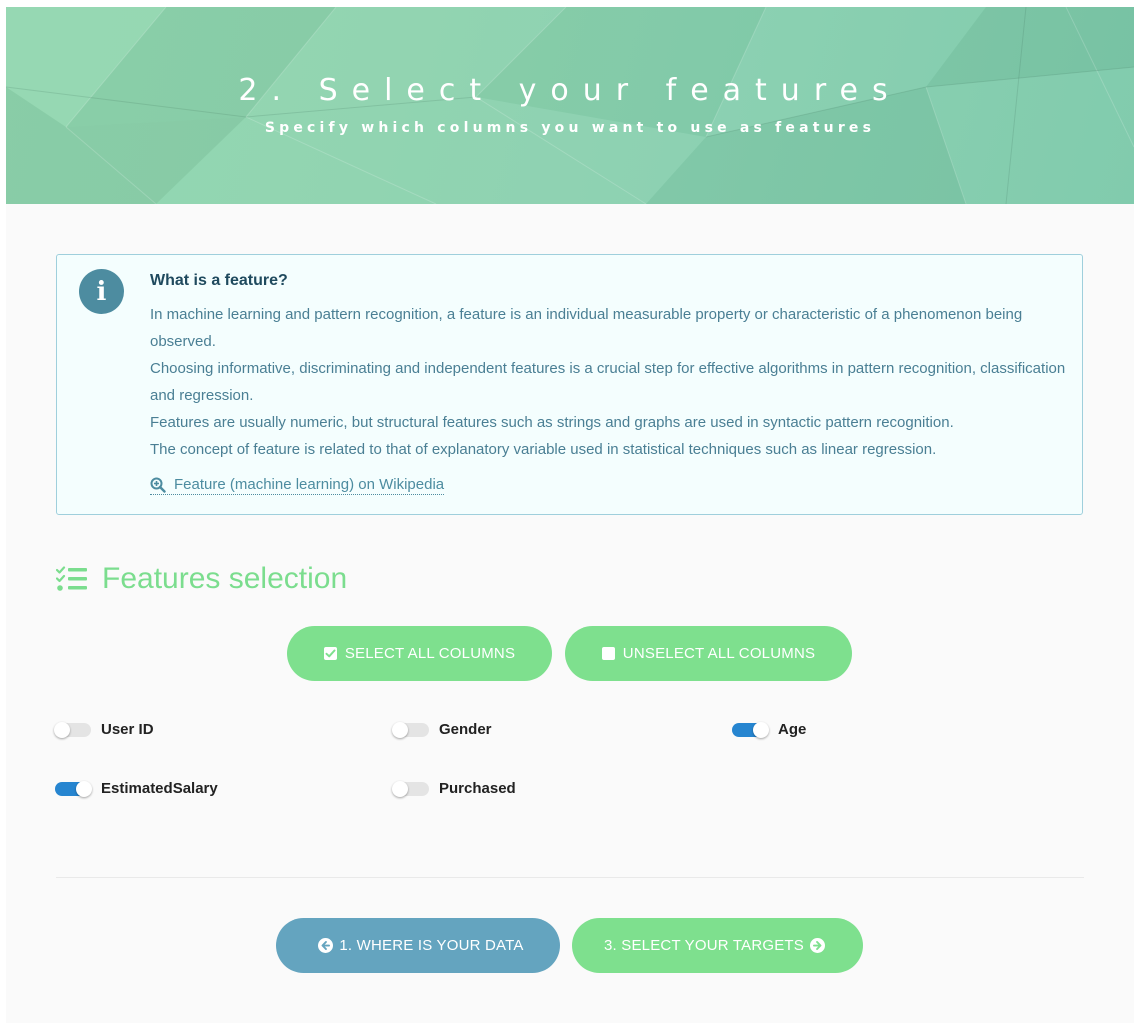 This screenshot has height=1024, width=1140. What do you see at coordinates (309, 484) in the screenshot?
I see `wikipedia-link-label: Feature (machine learning) on Wikipedia` at bounding box center [309, 484].